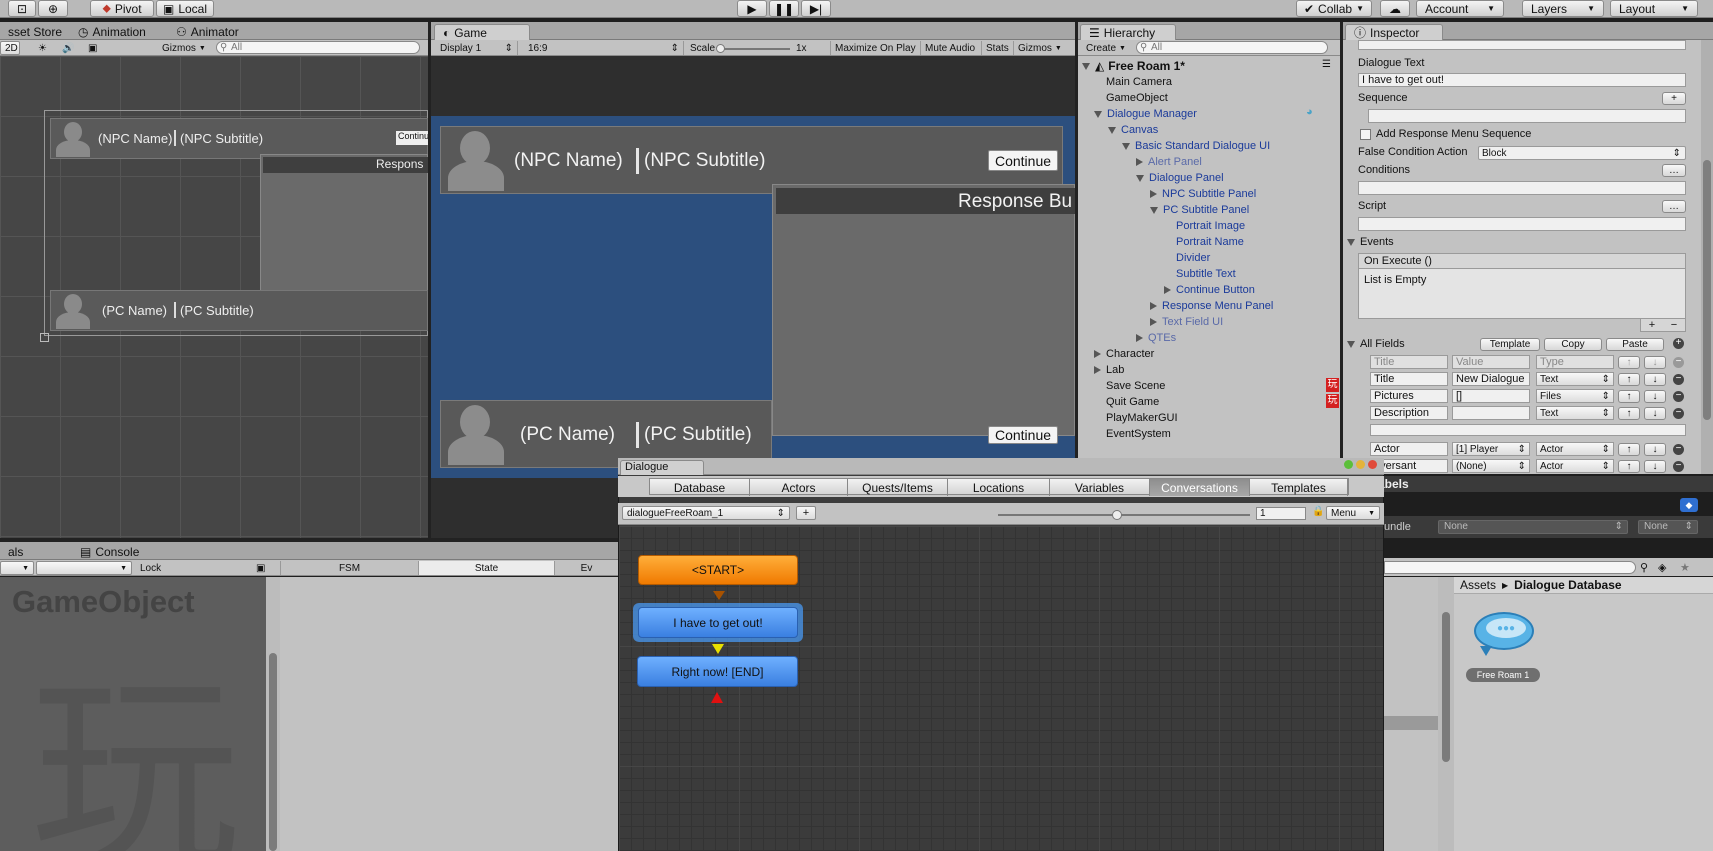 The image size is (1713, 851). I want to click on menu-dropdown: Menu ▼, so click(1353, 513).